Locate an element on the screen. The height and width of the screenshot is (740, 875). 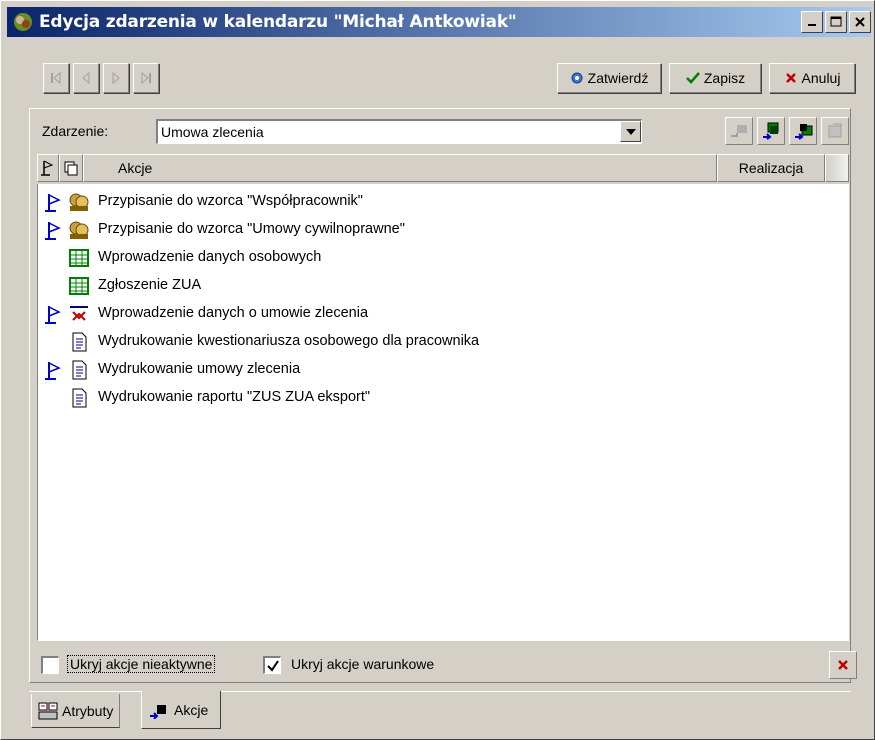
move-up-button is located at coordinates (771, 131).